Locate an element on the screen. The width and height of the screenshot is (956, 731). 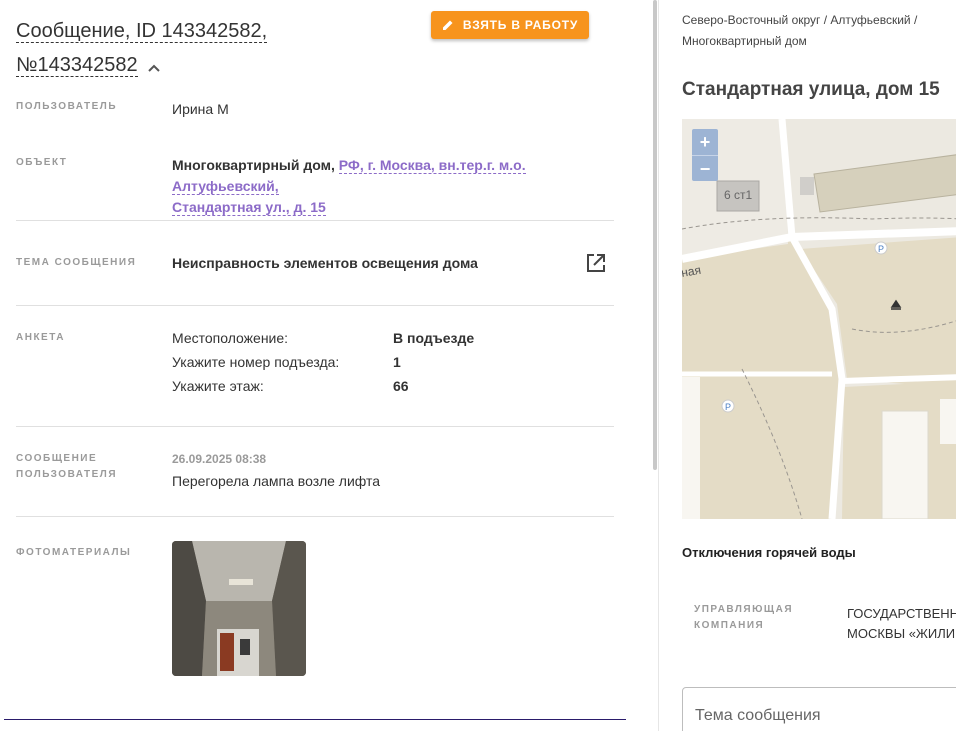
zoom-in-button: + is located at coordinates (705, 142).